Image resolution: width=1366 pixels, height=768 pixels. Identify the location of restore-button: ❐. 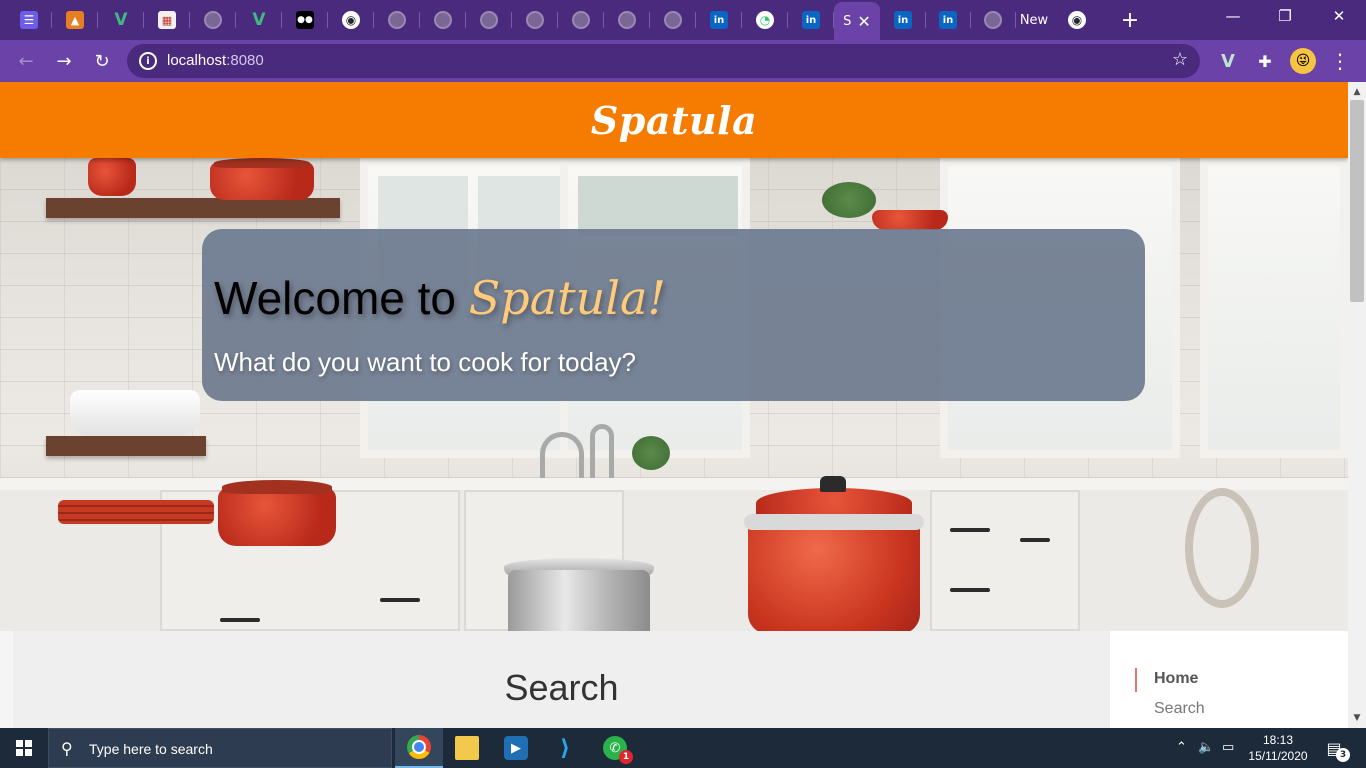
(1285, 16).